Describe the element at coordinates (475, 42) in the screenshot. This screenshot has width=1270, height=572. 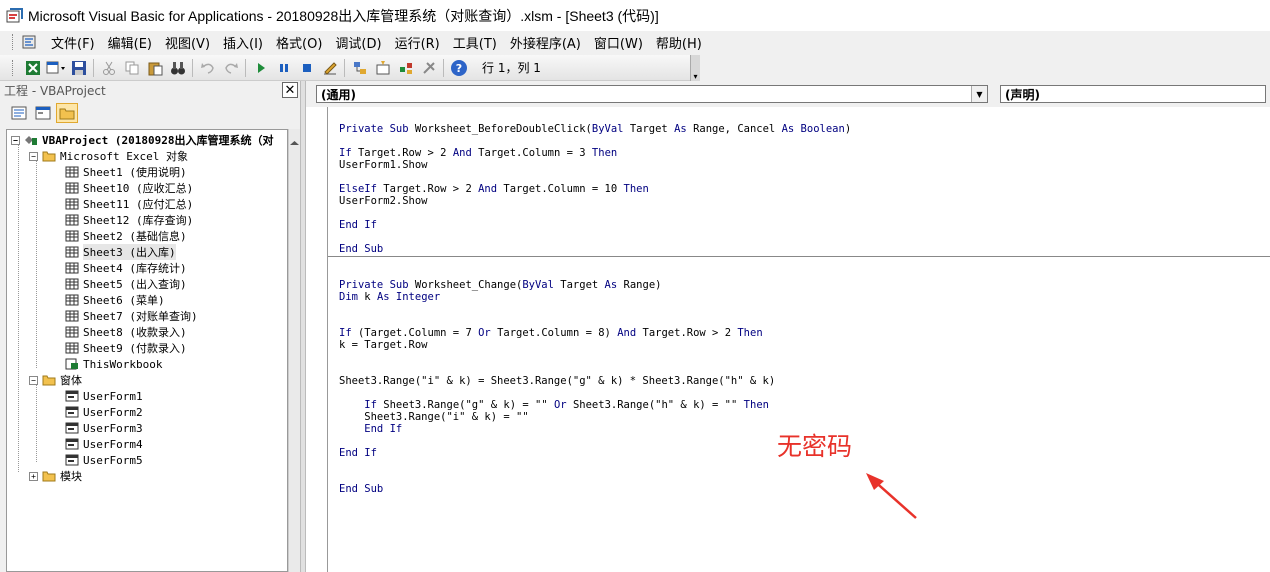
I see `menu-tools: 工具(T)` at that location.